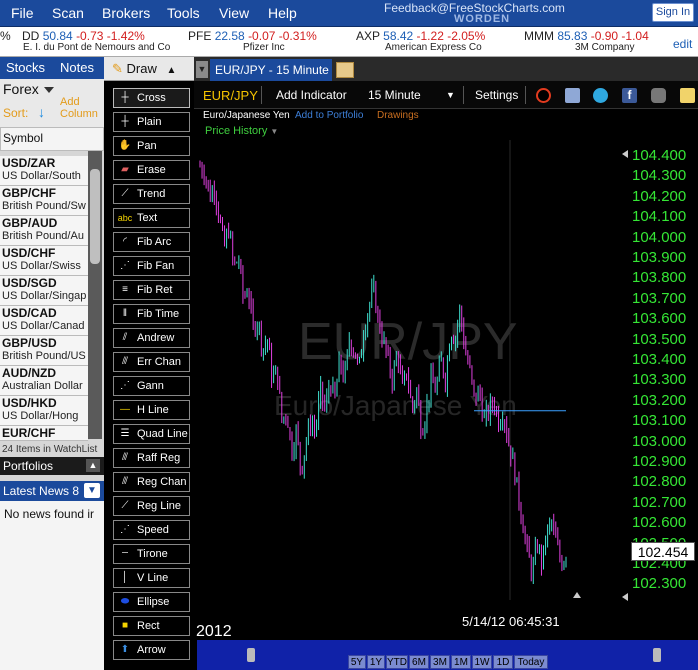 This screenshot has height=670, width=698. Describe the element at coordinates (151, 122) in the screenshot. I see `tool-plain-button: ┼ Plain` at that location.